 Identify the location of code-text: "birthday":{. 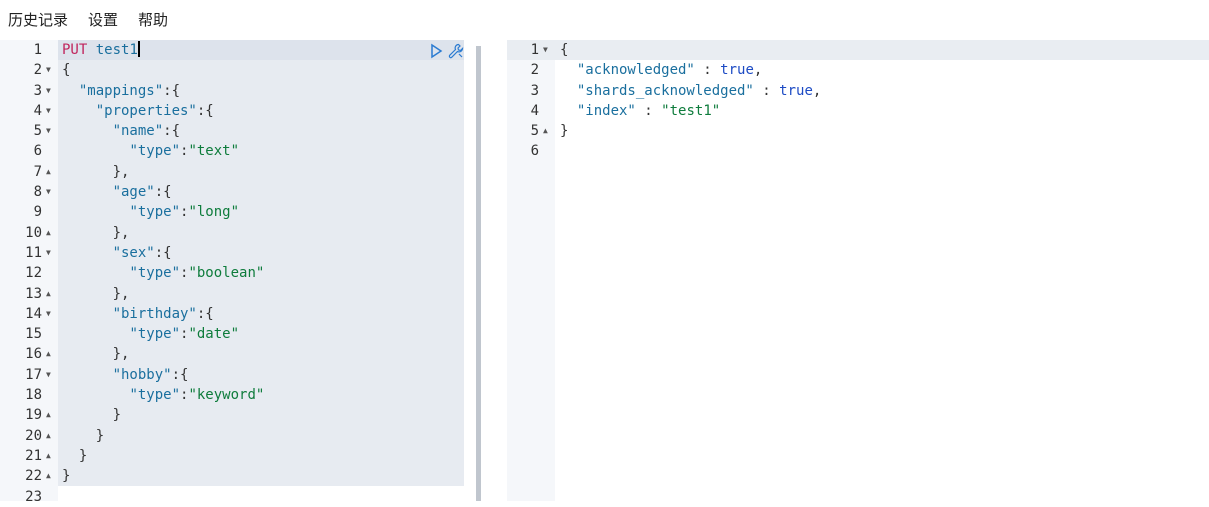
(138, 314).